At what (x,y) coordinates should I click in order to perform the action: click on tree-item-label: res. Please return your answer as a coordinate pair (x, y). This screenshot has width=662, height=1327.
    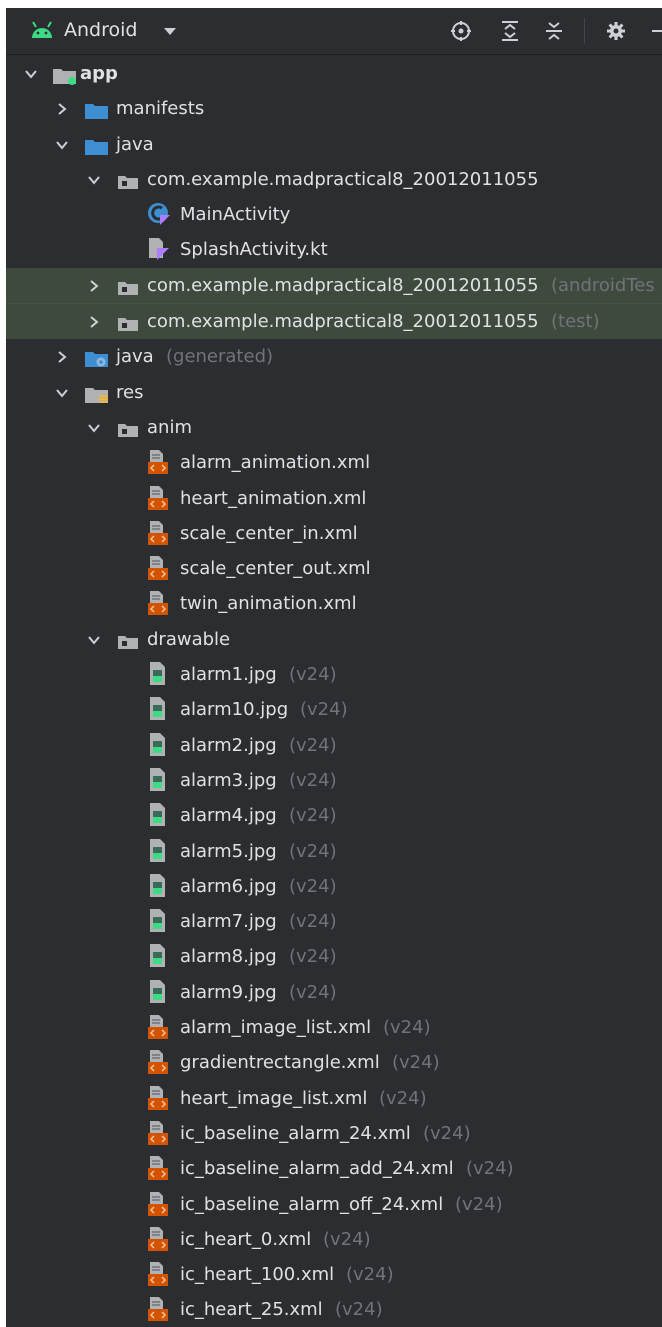
    Looking at the image, I should click on (130, 392).